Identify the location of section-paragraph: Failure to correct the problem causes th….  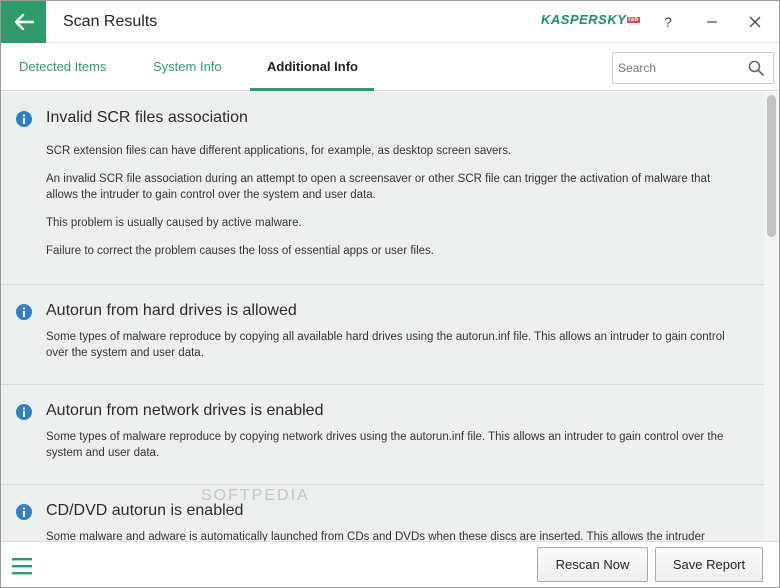
(240, 251).